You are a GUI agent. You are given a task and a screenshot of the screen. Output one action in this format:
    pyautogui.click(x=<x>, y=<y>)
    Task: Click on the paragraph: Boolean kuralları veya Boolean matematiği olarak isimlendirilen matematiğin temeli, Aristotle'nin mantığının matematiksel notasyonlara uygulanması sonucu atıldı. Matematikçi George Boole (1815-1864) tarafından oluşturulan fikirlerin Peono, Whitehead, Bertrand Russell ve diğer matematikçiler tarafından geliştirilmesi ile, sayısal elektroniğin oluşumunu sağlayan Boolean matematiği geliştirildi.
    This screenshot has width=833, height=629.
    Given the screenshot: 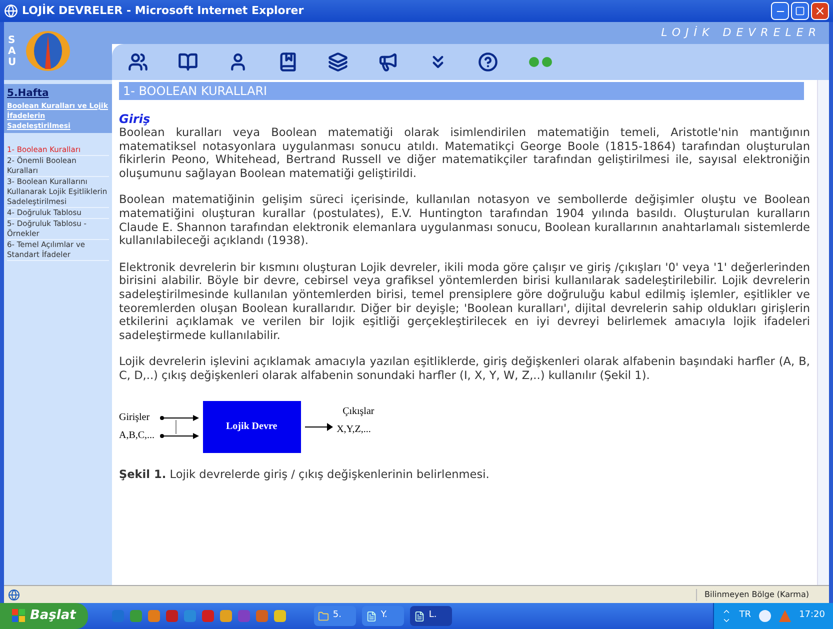 What is the action you would take?
    pyautogui.click(x=464, y=153)
    